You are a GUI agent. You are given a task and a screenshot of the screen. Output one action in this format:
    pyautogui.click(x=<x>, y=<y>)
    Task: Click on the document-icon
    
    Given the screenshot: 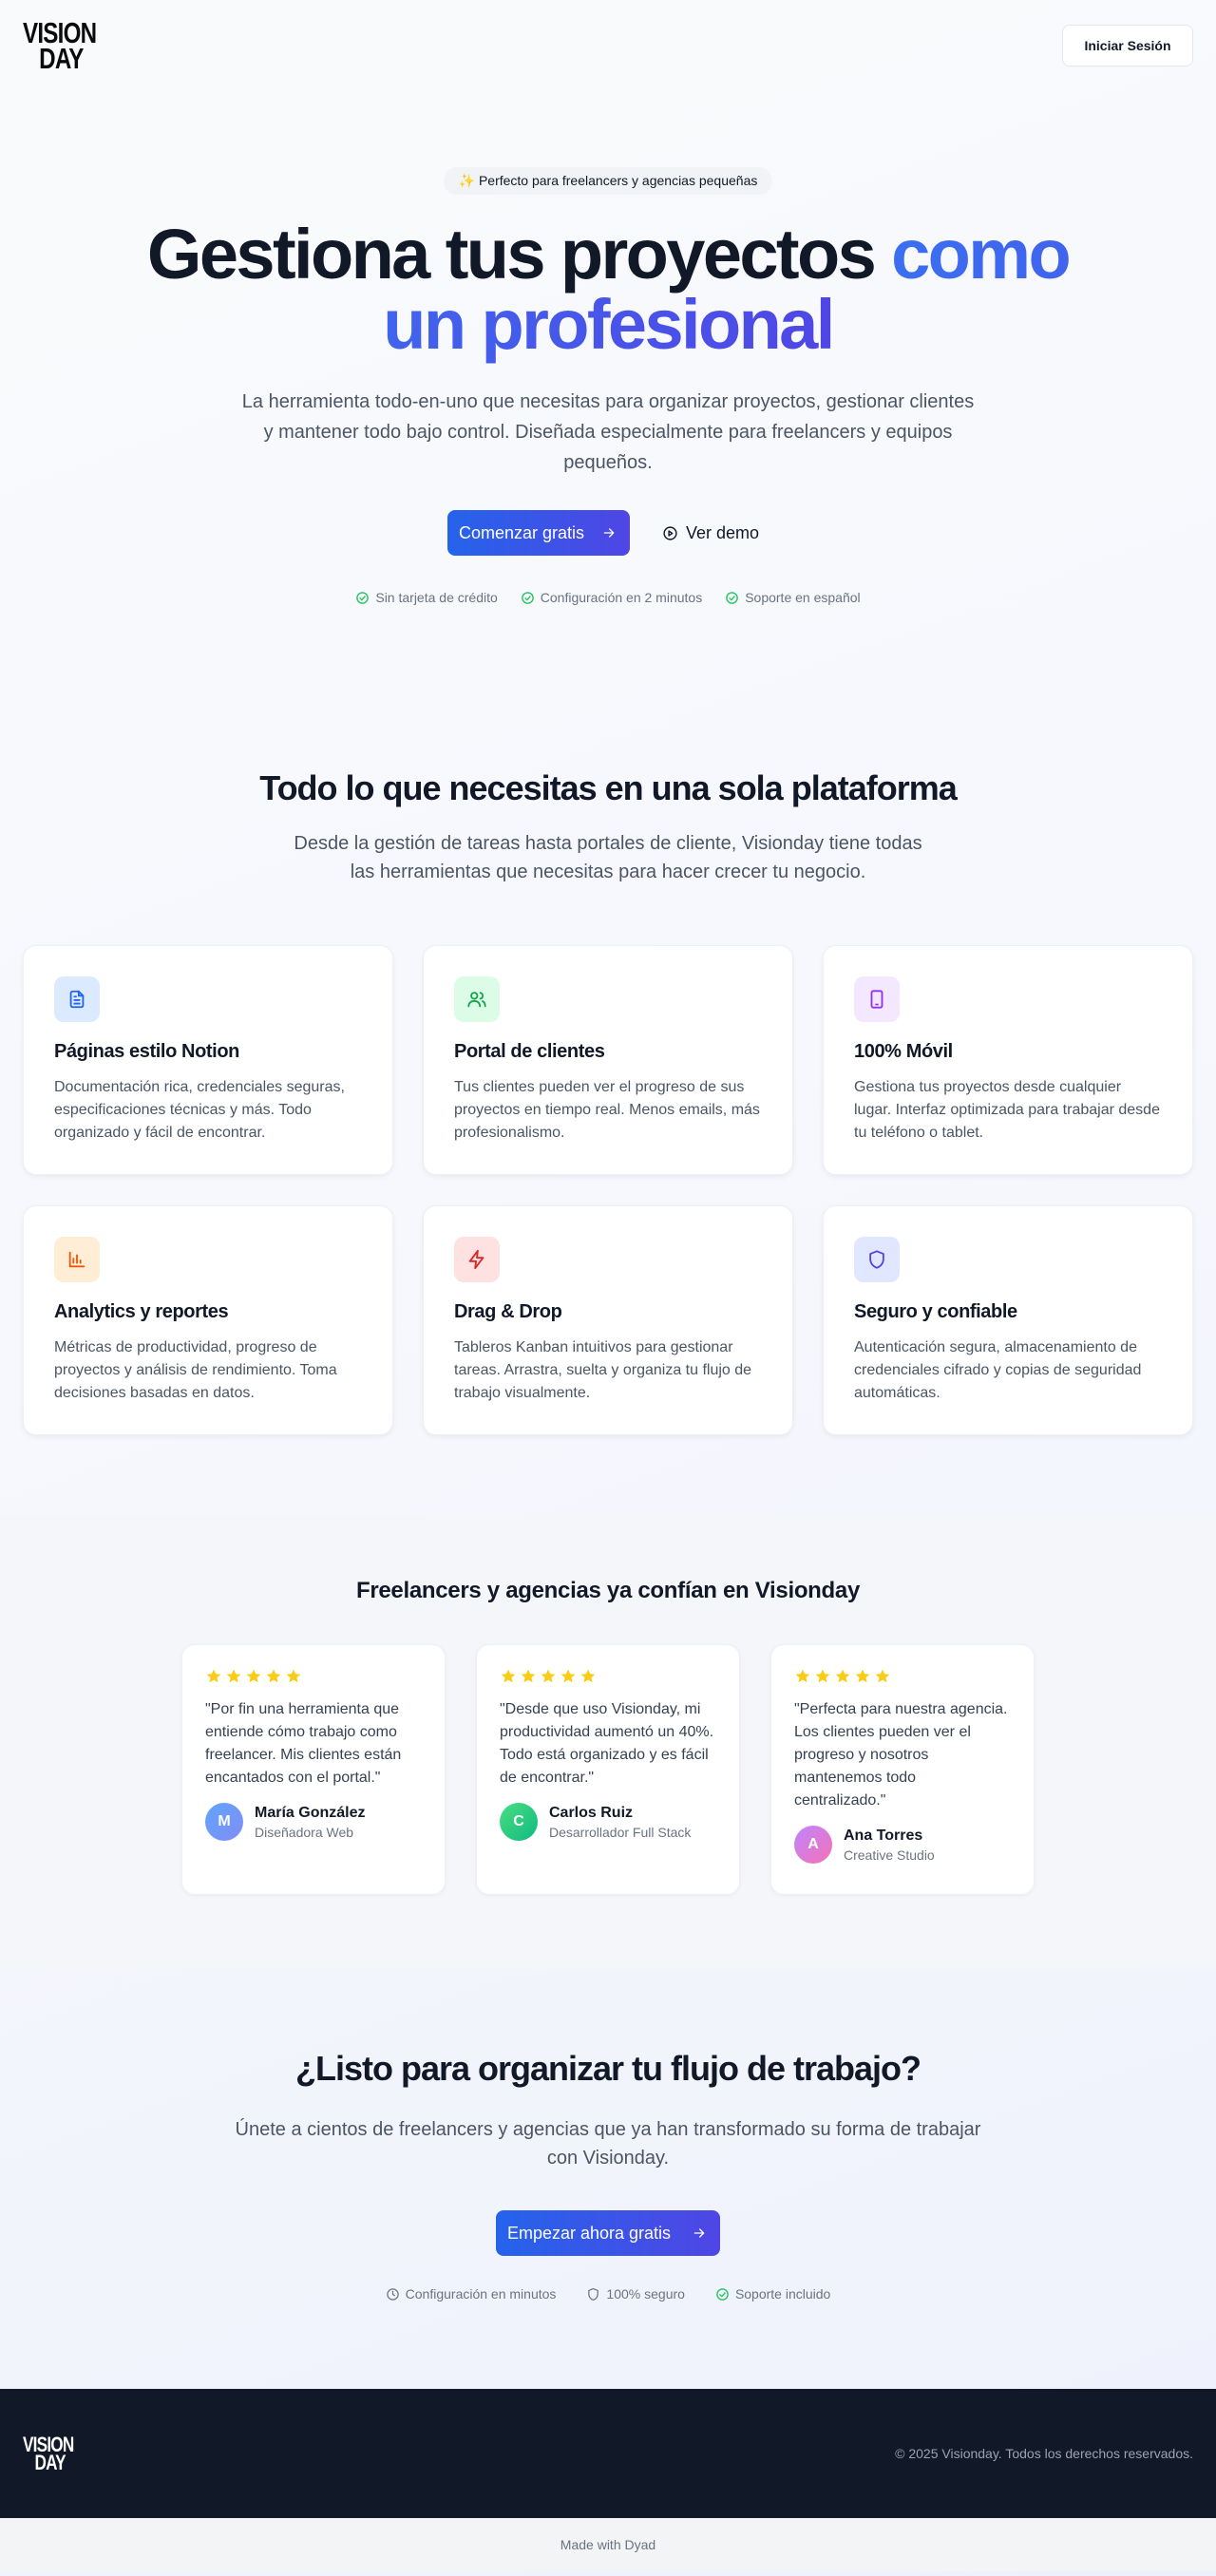 What is the action you would take?
    pyautogui.click(x=77, y=999)
    